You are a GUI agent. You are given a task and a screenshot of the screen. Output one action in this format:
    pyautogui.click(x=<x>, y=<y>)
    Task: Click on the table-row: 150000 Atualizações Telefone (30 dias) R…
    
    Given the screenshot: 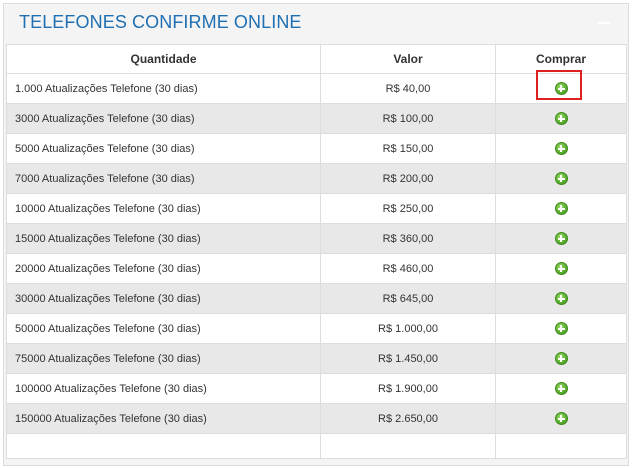 What is the action you would take?
    pyautogui.click(x=316, y=418)
    